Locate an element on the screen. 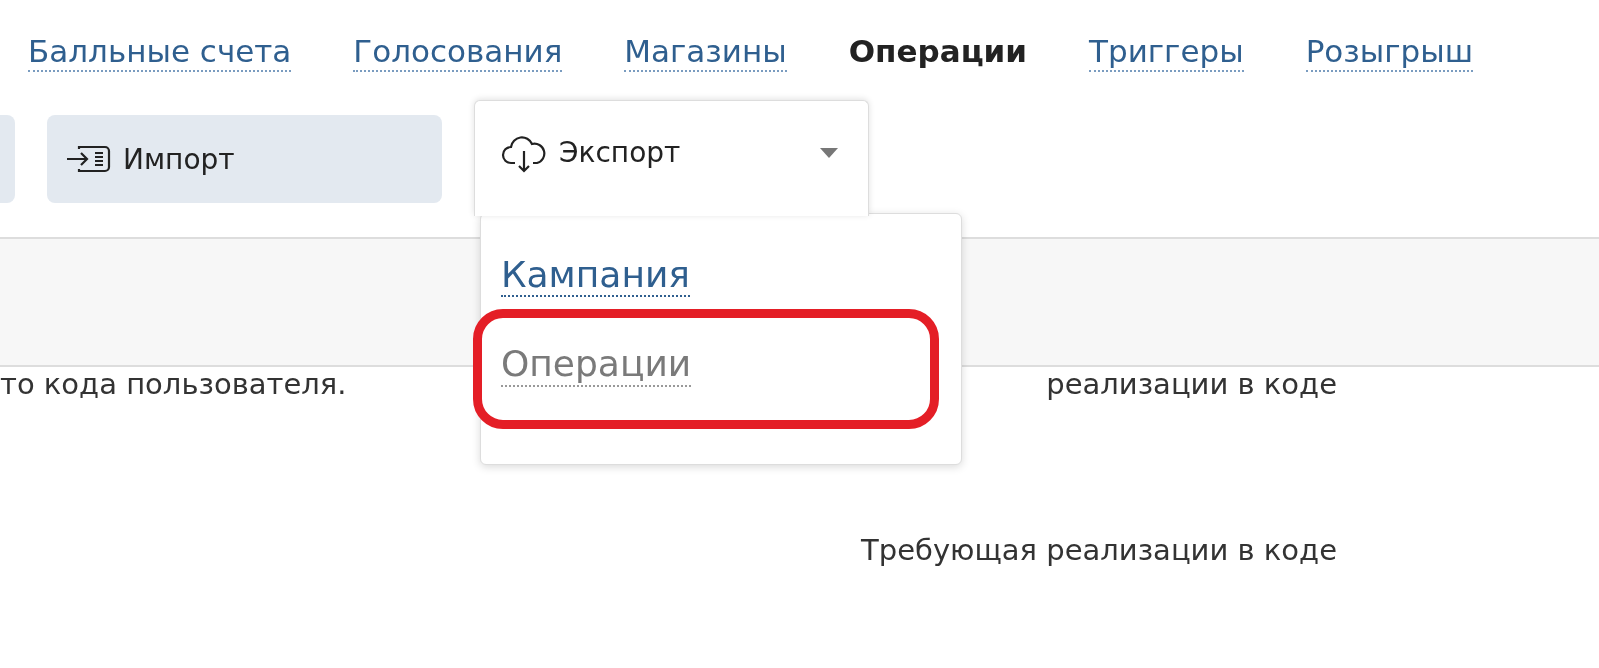  nav-tab: Триггеры is located at coordinates (1166, 53).